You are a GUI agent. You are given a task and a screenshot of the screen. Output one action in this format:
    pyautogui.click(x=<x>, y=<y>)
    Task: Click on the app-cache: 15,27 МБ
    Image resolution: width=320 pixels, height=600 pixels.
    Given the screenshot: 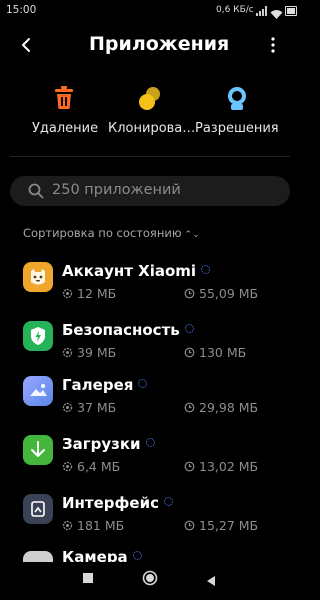 What is the action you would take?
    pyautogui.click(x=221, y=525)
    